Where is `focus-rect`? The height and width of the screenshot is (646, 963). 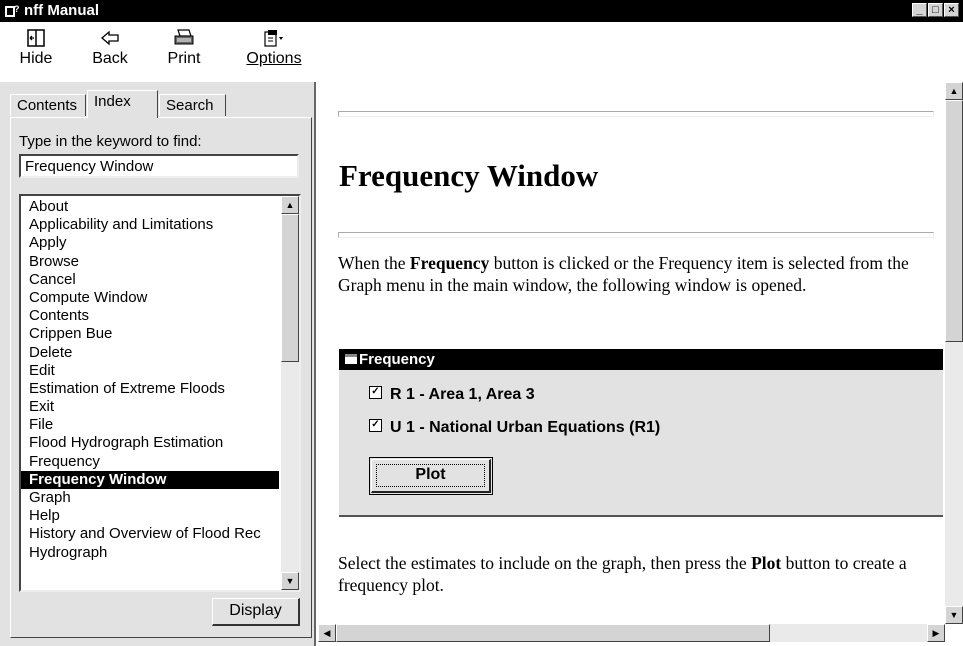 focus-rect is located at coordinates (430, 475).